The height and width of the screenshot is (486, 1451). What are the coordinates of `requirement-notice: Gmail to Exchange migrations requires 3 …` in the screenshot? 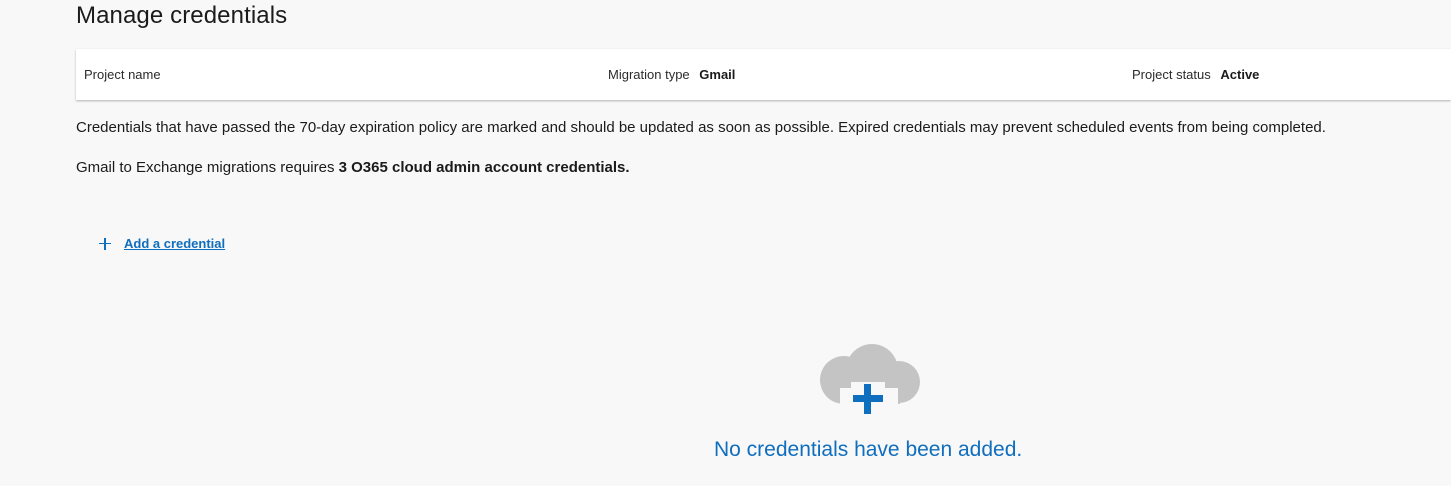 It's located at (353, 167).